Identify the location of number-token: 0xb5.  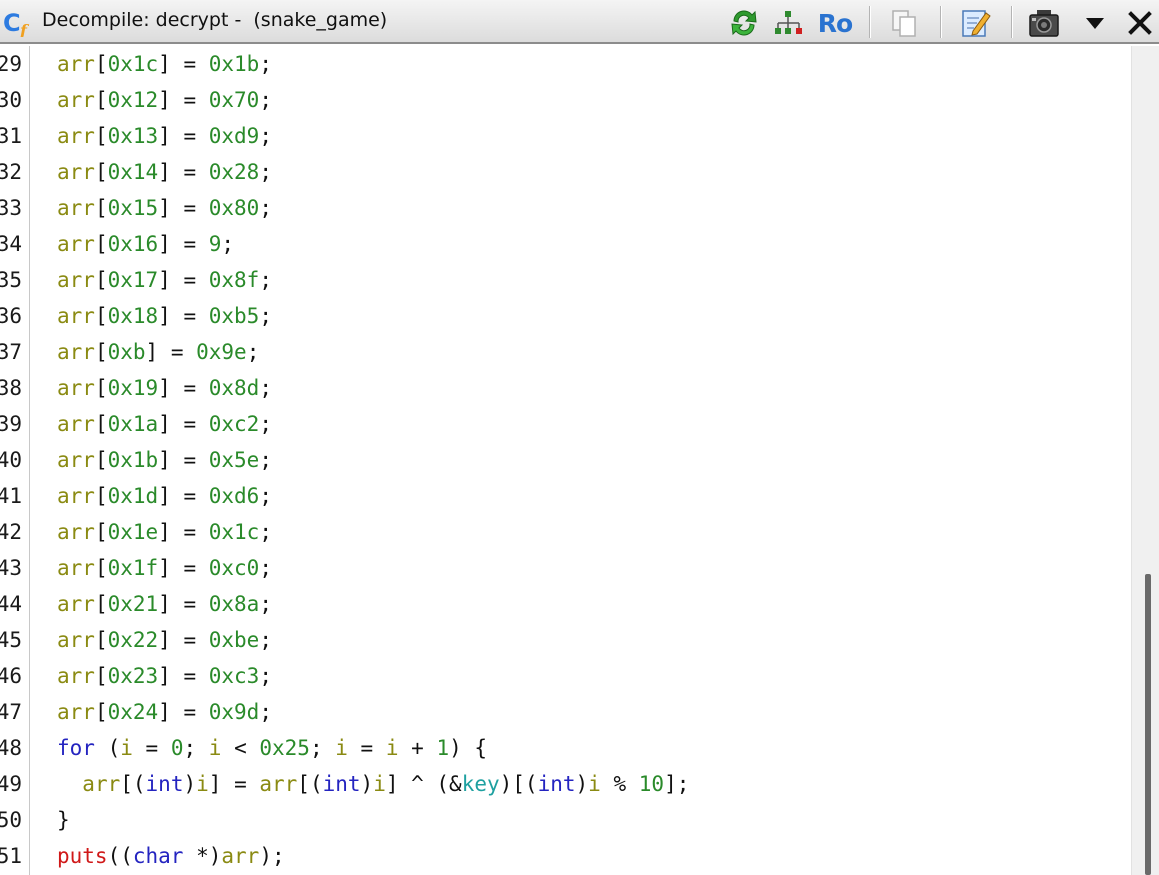
(234, 316).